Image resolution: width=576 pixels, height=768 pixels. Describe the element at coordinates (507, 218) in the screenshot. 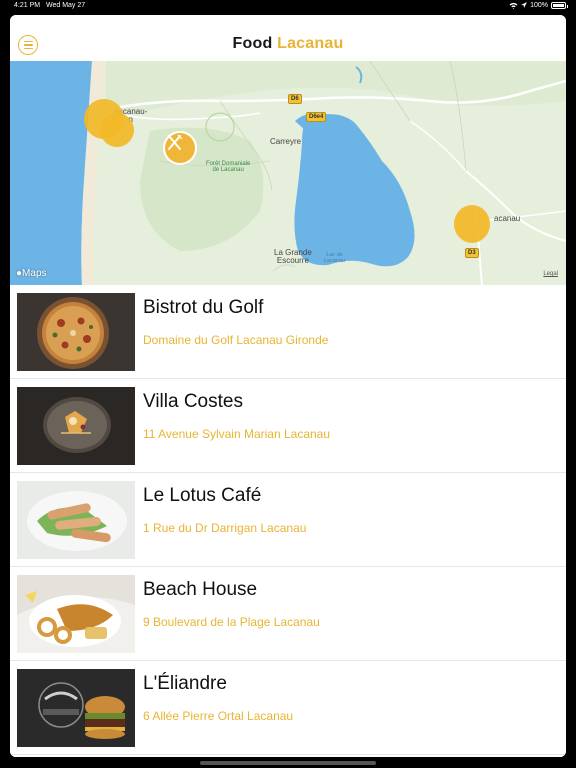

I see `map-label-lacanau-town: acanau` at that location.